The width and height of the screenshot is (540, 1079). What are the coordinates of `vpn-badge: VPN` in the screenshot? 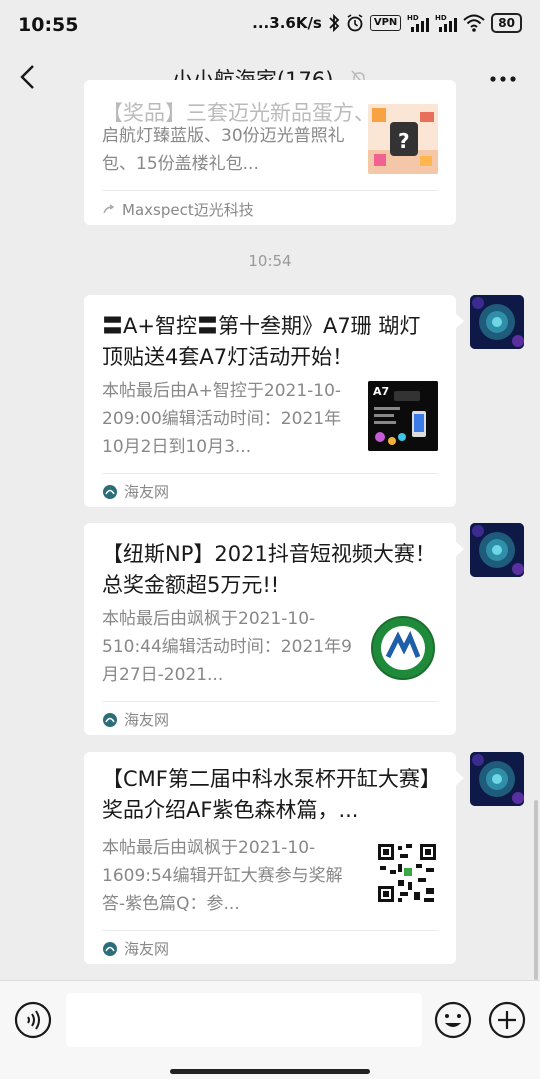 It's located at (385, 23).